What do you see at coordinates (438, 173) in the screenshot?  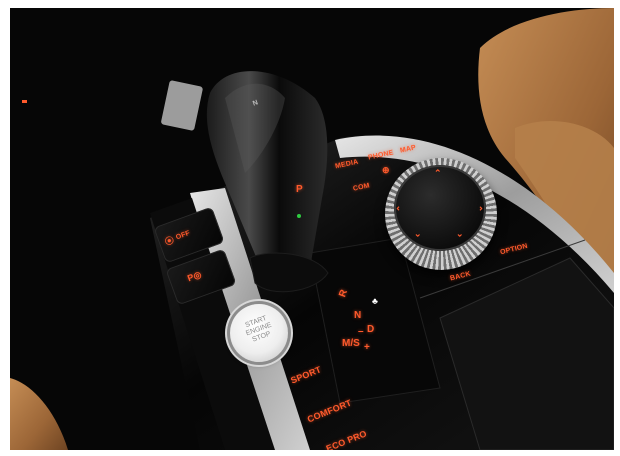 I see `chevron-up-icon: ⌃` at bounding box center [438, 173].